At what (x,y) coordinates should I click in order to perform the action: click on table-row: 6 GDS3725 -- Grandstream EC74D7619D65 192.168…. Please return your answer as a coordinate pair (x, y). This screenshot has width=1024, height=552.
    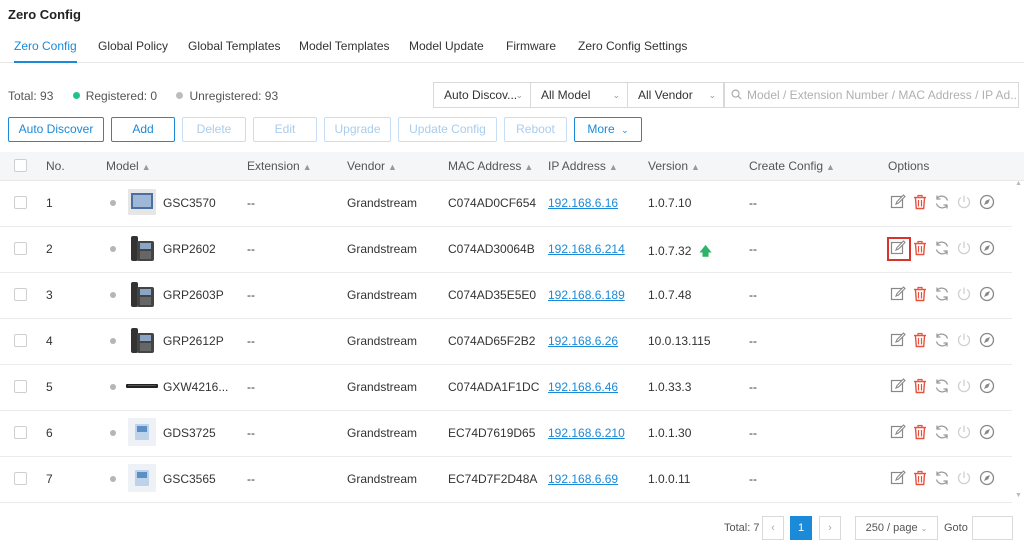
    Looking at the image, I should click on (506, 433).